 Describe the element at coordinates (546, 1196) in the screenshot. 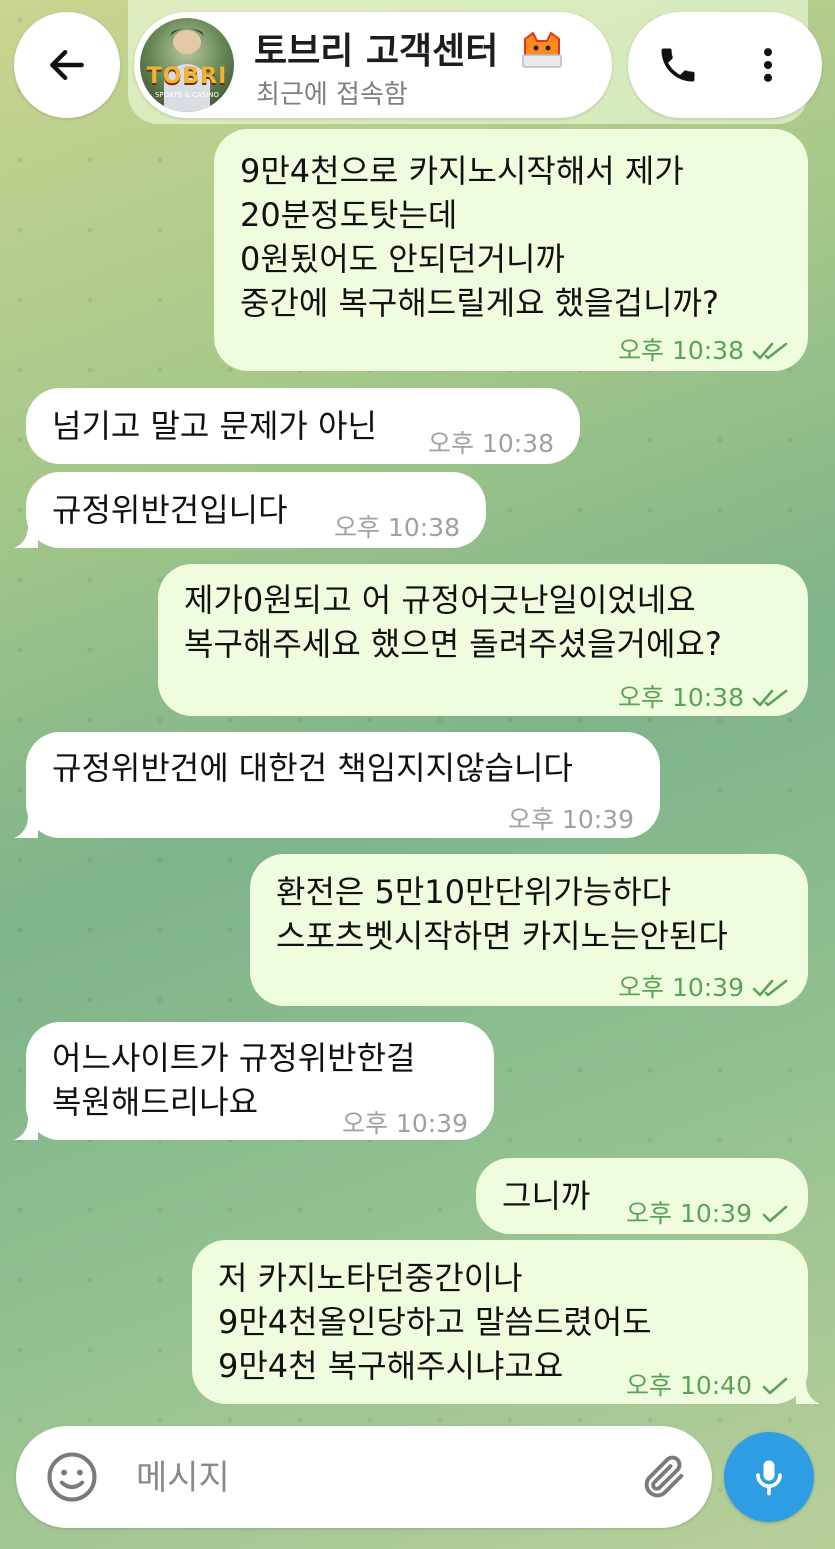

I see `message-text: 그니까` at that location.